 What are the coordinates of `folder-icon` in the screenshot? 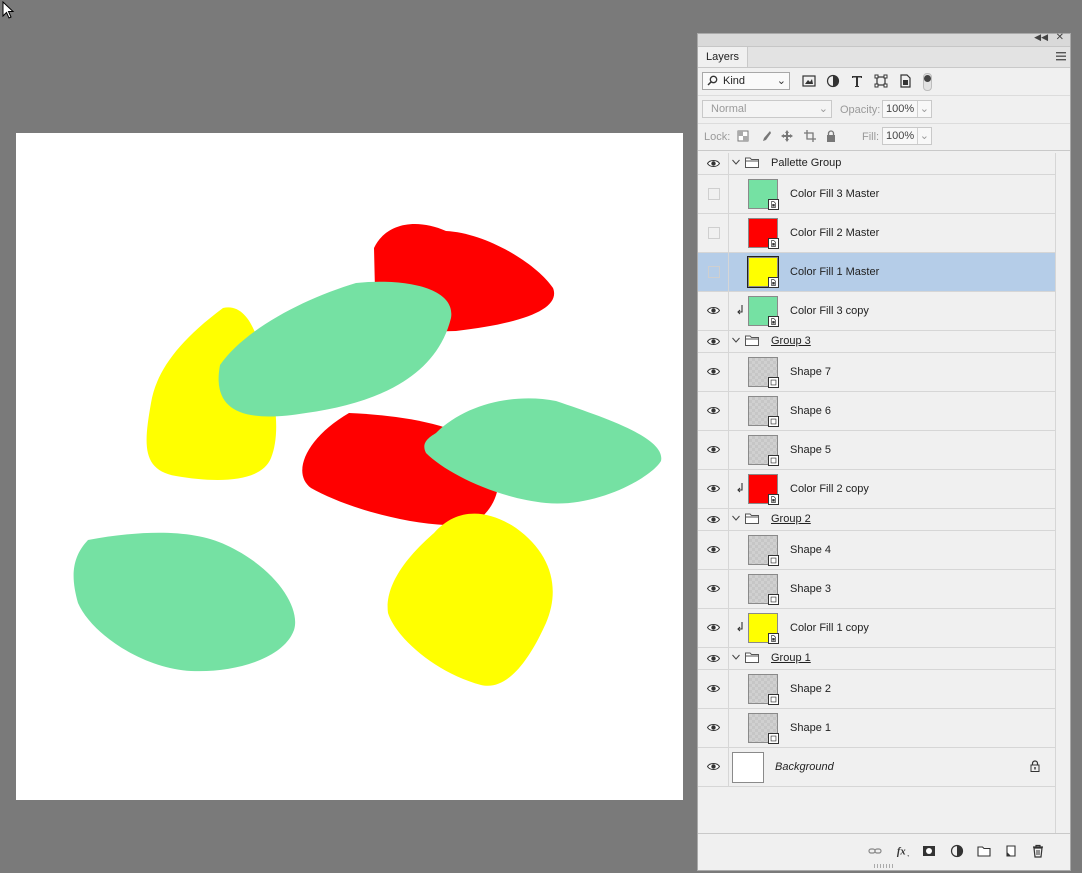 It's located at (752, 340).